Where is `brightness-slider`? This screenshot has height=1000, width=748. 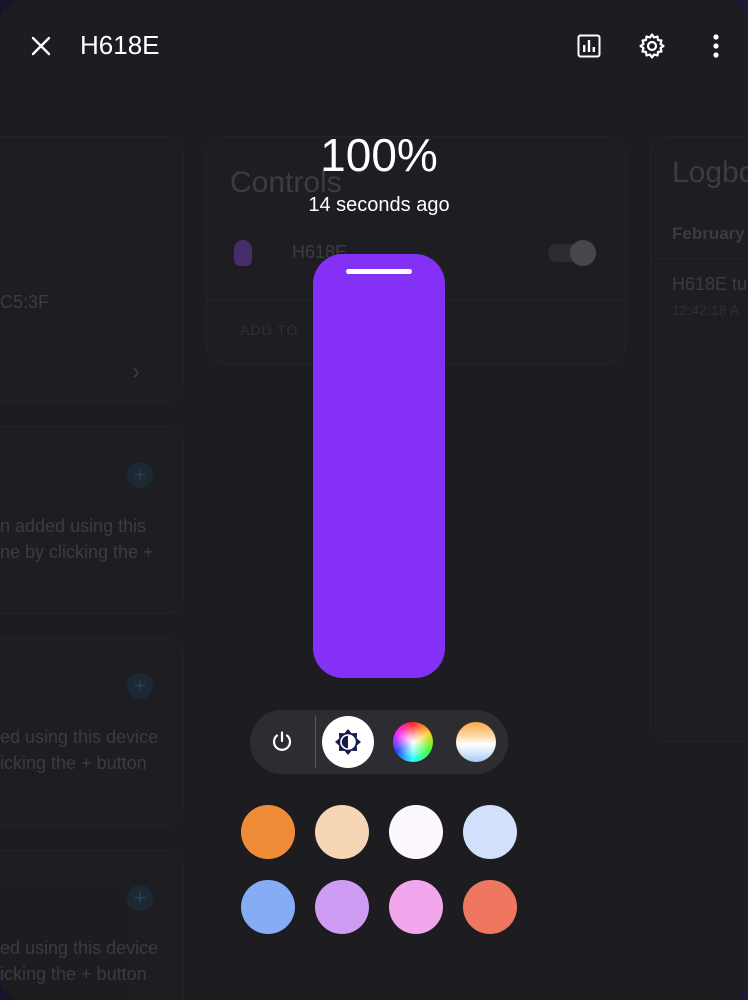 brightness-slider is located at coordinates (379, 466).